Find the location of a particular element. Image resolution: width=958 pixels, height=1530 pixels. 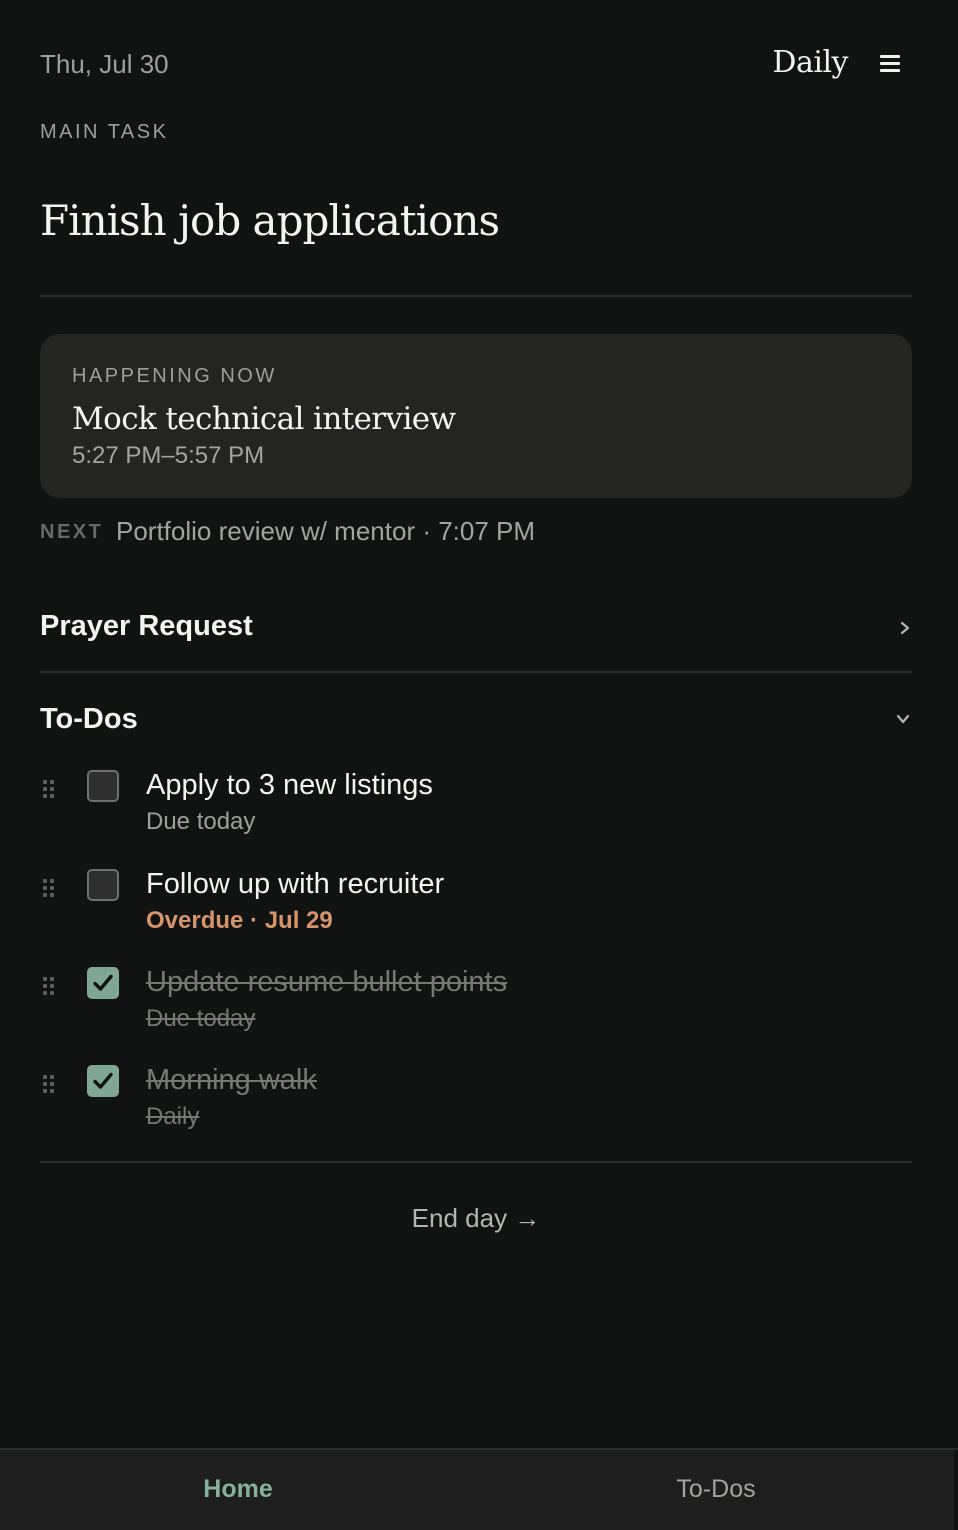

prayer-request-section-header: Prayer Request is located at coordinates (476, 626).